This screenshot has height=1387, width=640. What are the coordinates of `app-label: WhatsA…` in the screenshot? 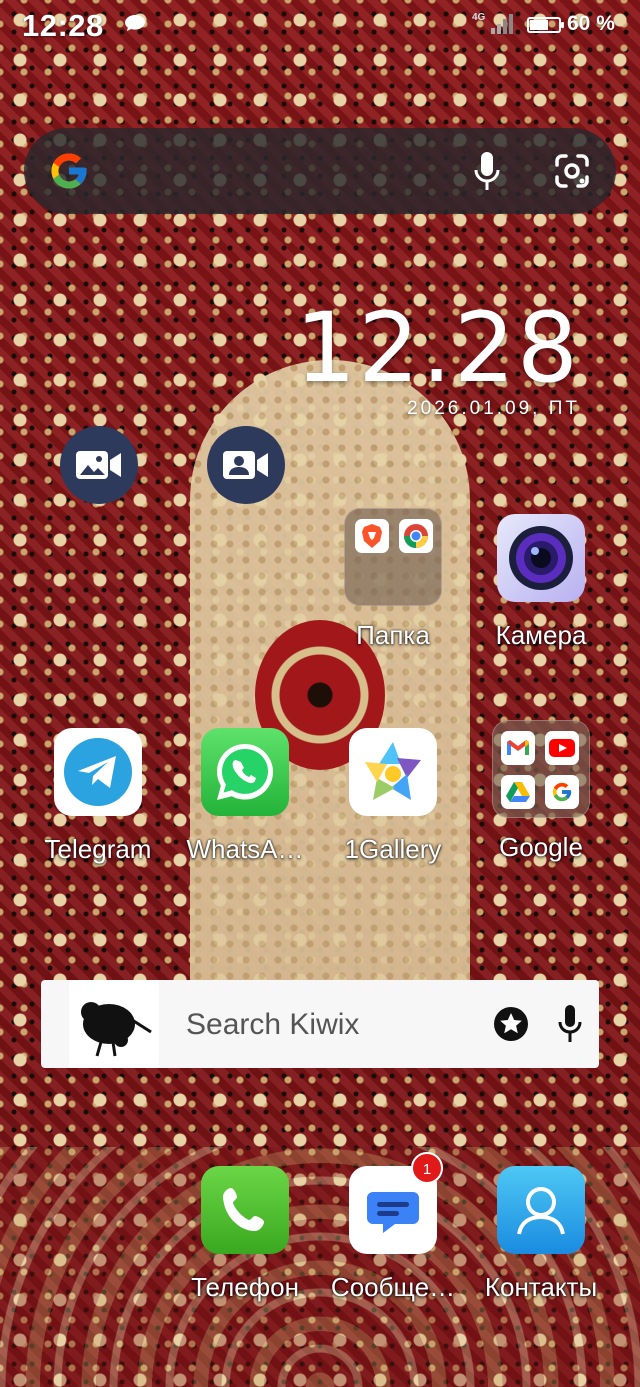 It's located at (245, 849).